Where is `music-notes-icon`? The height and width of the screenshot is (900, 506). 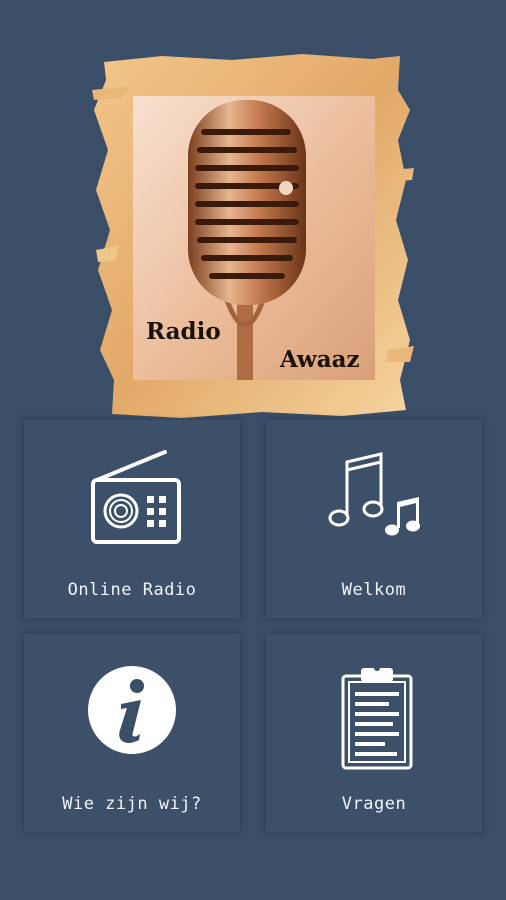
music-notes-icon is located at coordinates (374, 503).